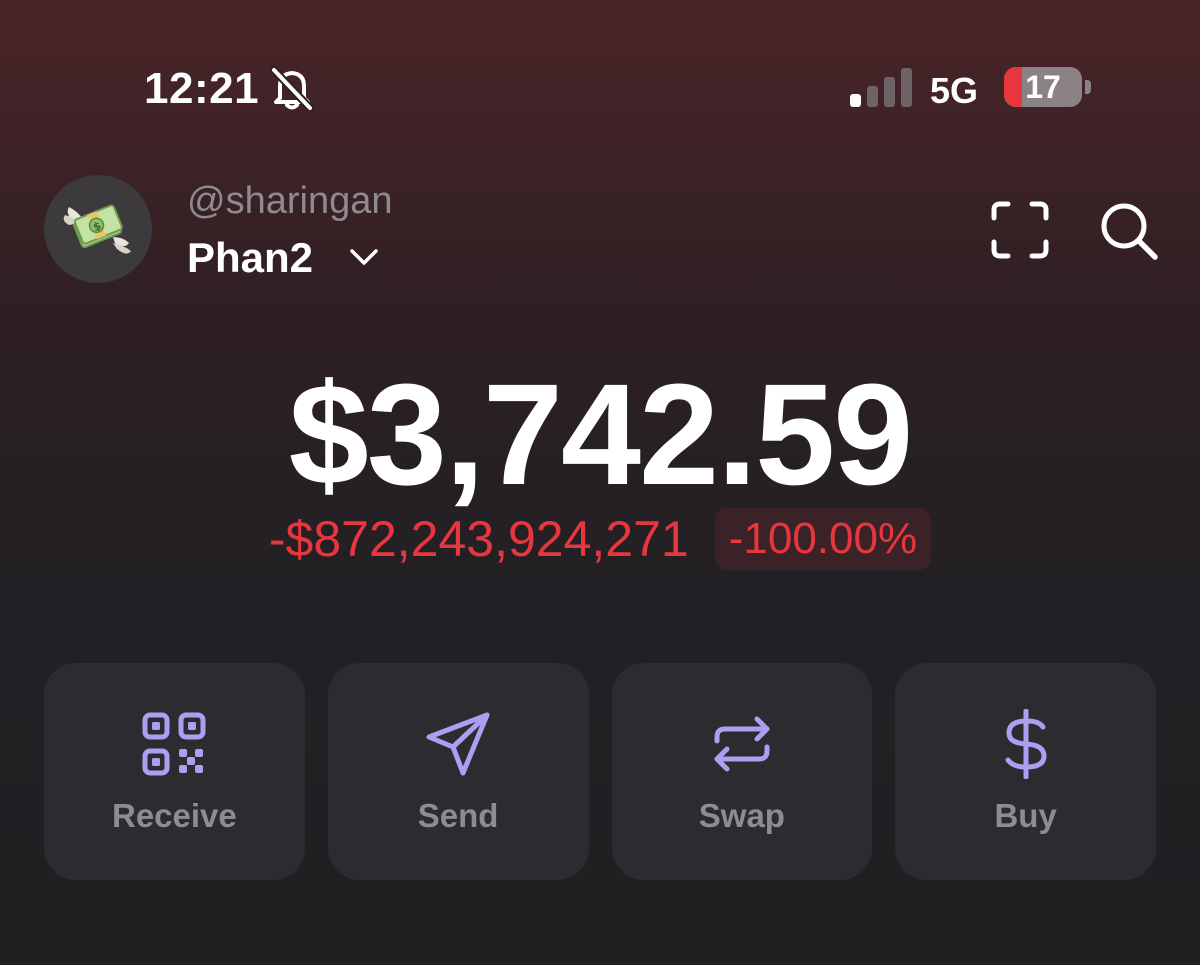  Describe the element at coordinates (458, 744) in the screenshot. I see `send-icon` at that location.